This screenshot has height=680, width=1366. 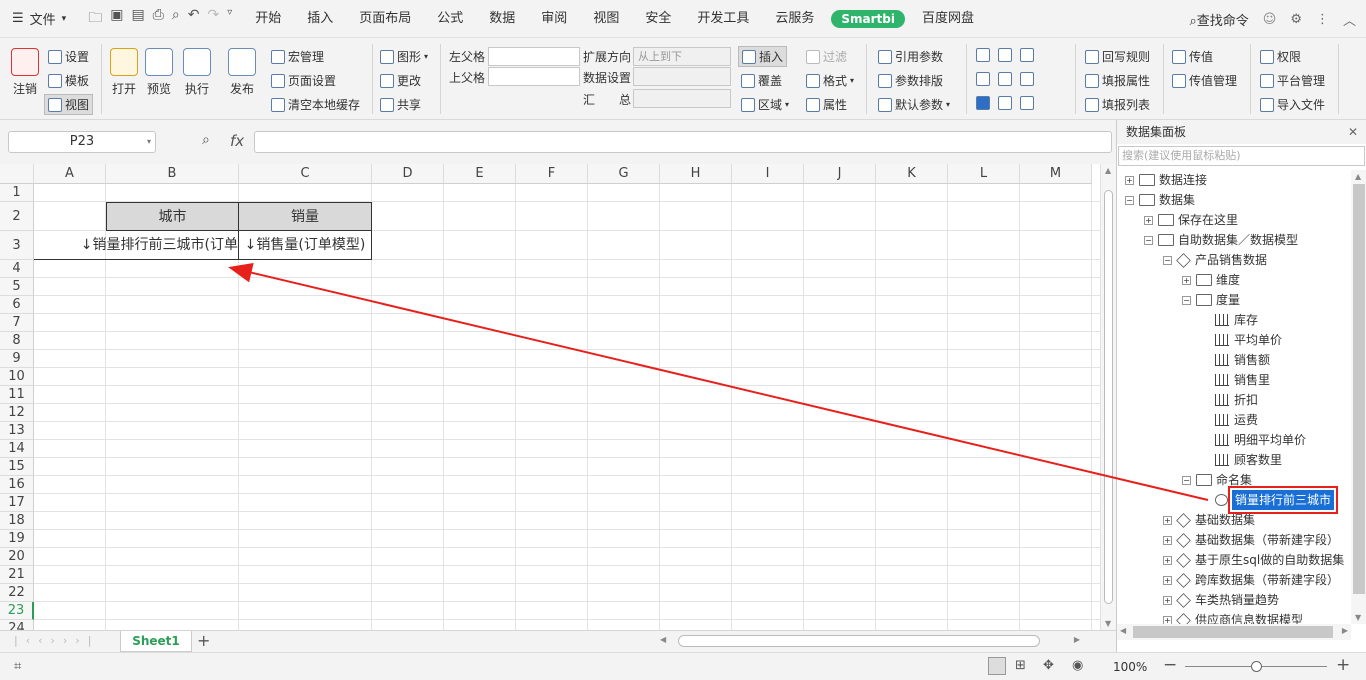 I want to click on overwrite-button: 覆盖, so click(x=761, y=80).